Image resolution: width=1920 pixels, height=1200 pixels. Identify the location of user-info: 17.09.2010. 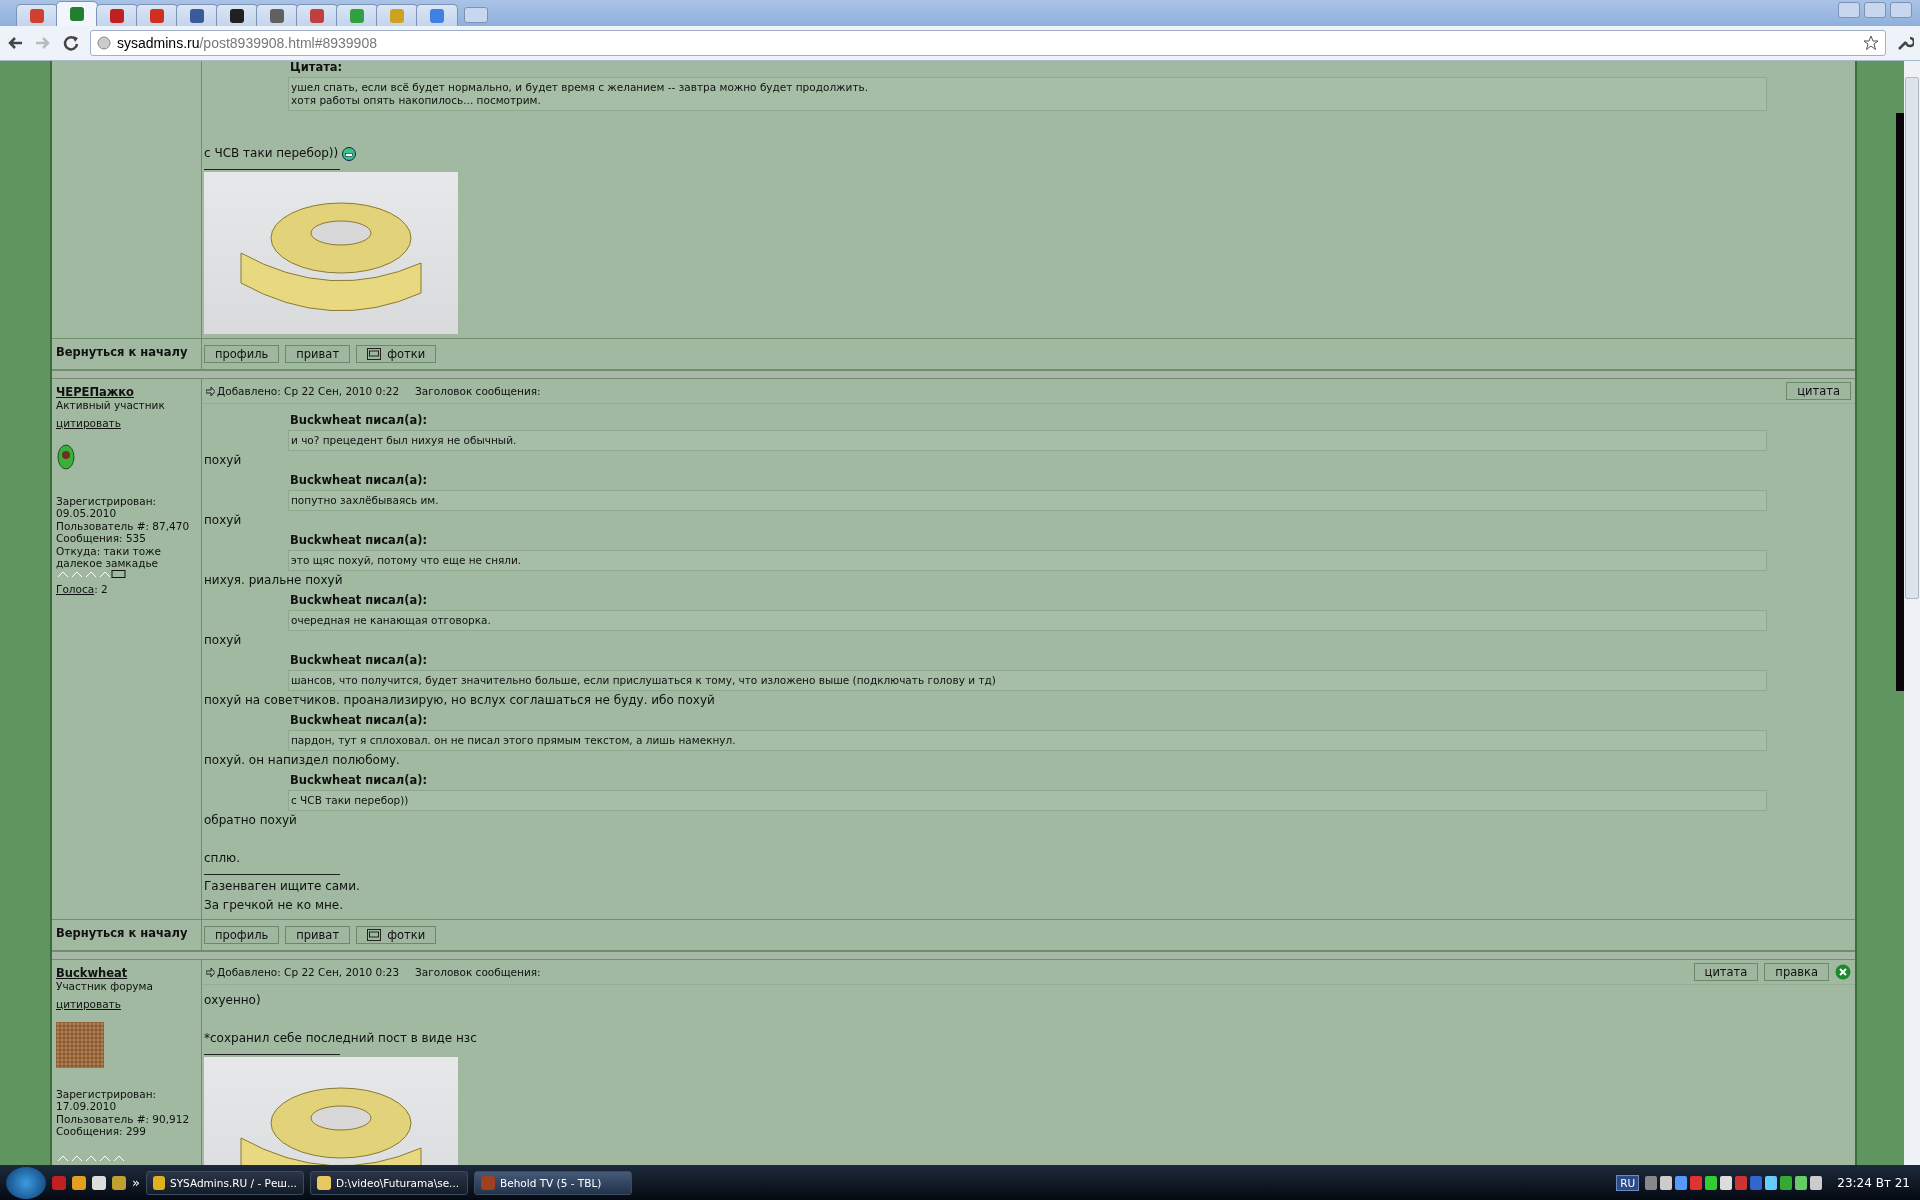
(87, 1106).